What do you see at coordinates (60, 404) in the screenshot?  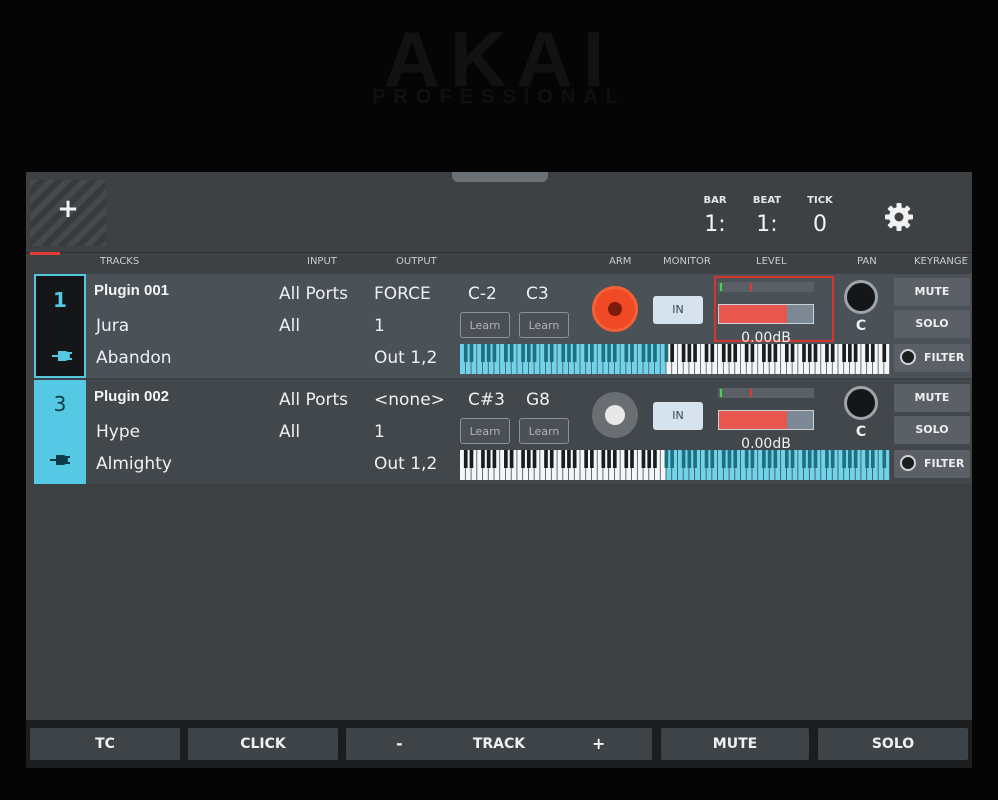 I see `track-number: 3` at bounding box center [60, 404].